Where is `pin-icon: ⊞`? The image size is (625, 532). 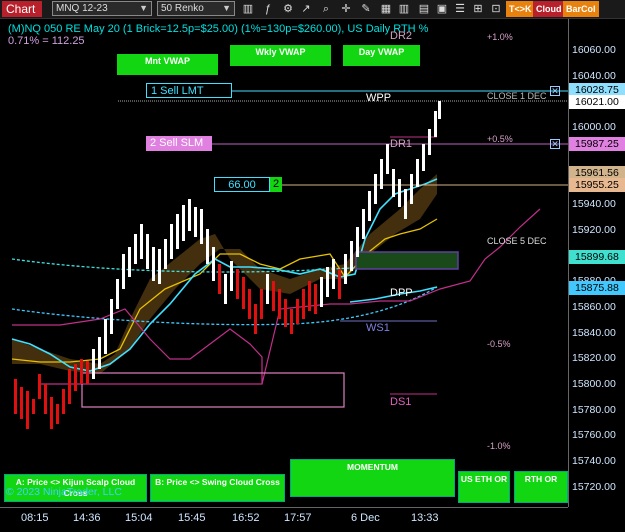
pin-icon: ⊞ is located at coordinates (478, 9).